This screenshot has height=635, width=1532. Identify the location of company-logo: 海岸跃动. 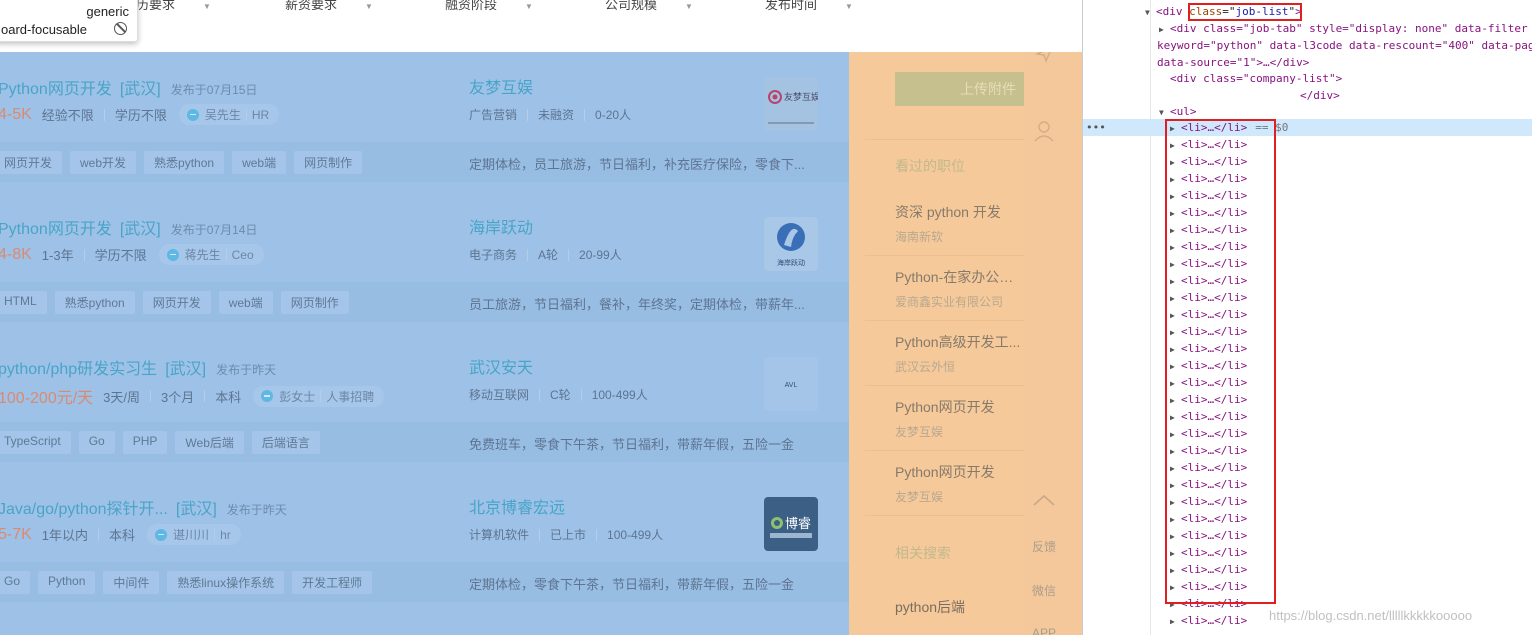
(791, 244).